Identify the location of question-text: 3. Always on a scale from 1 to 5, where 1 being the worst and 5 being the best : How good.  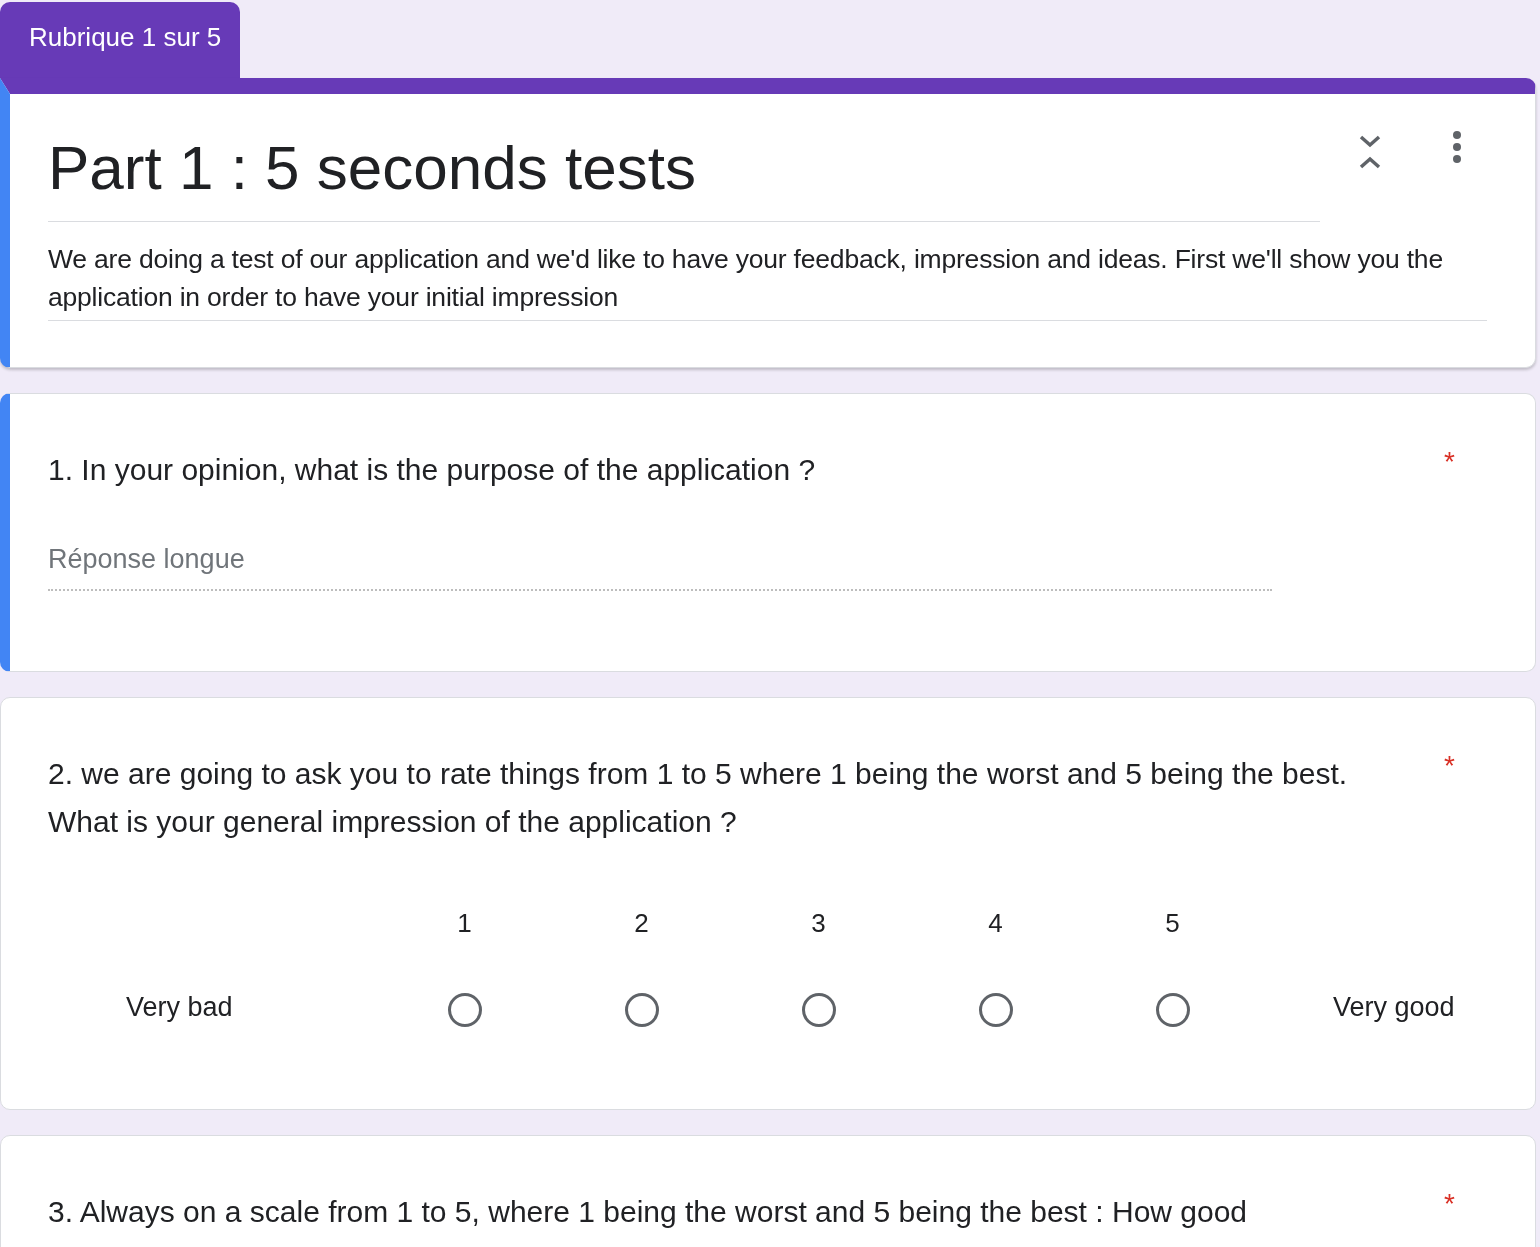
(648, 1212).